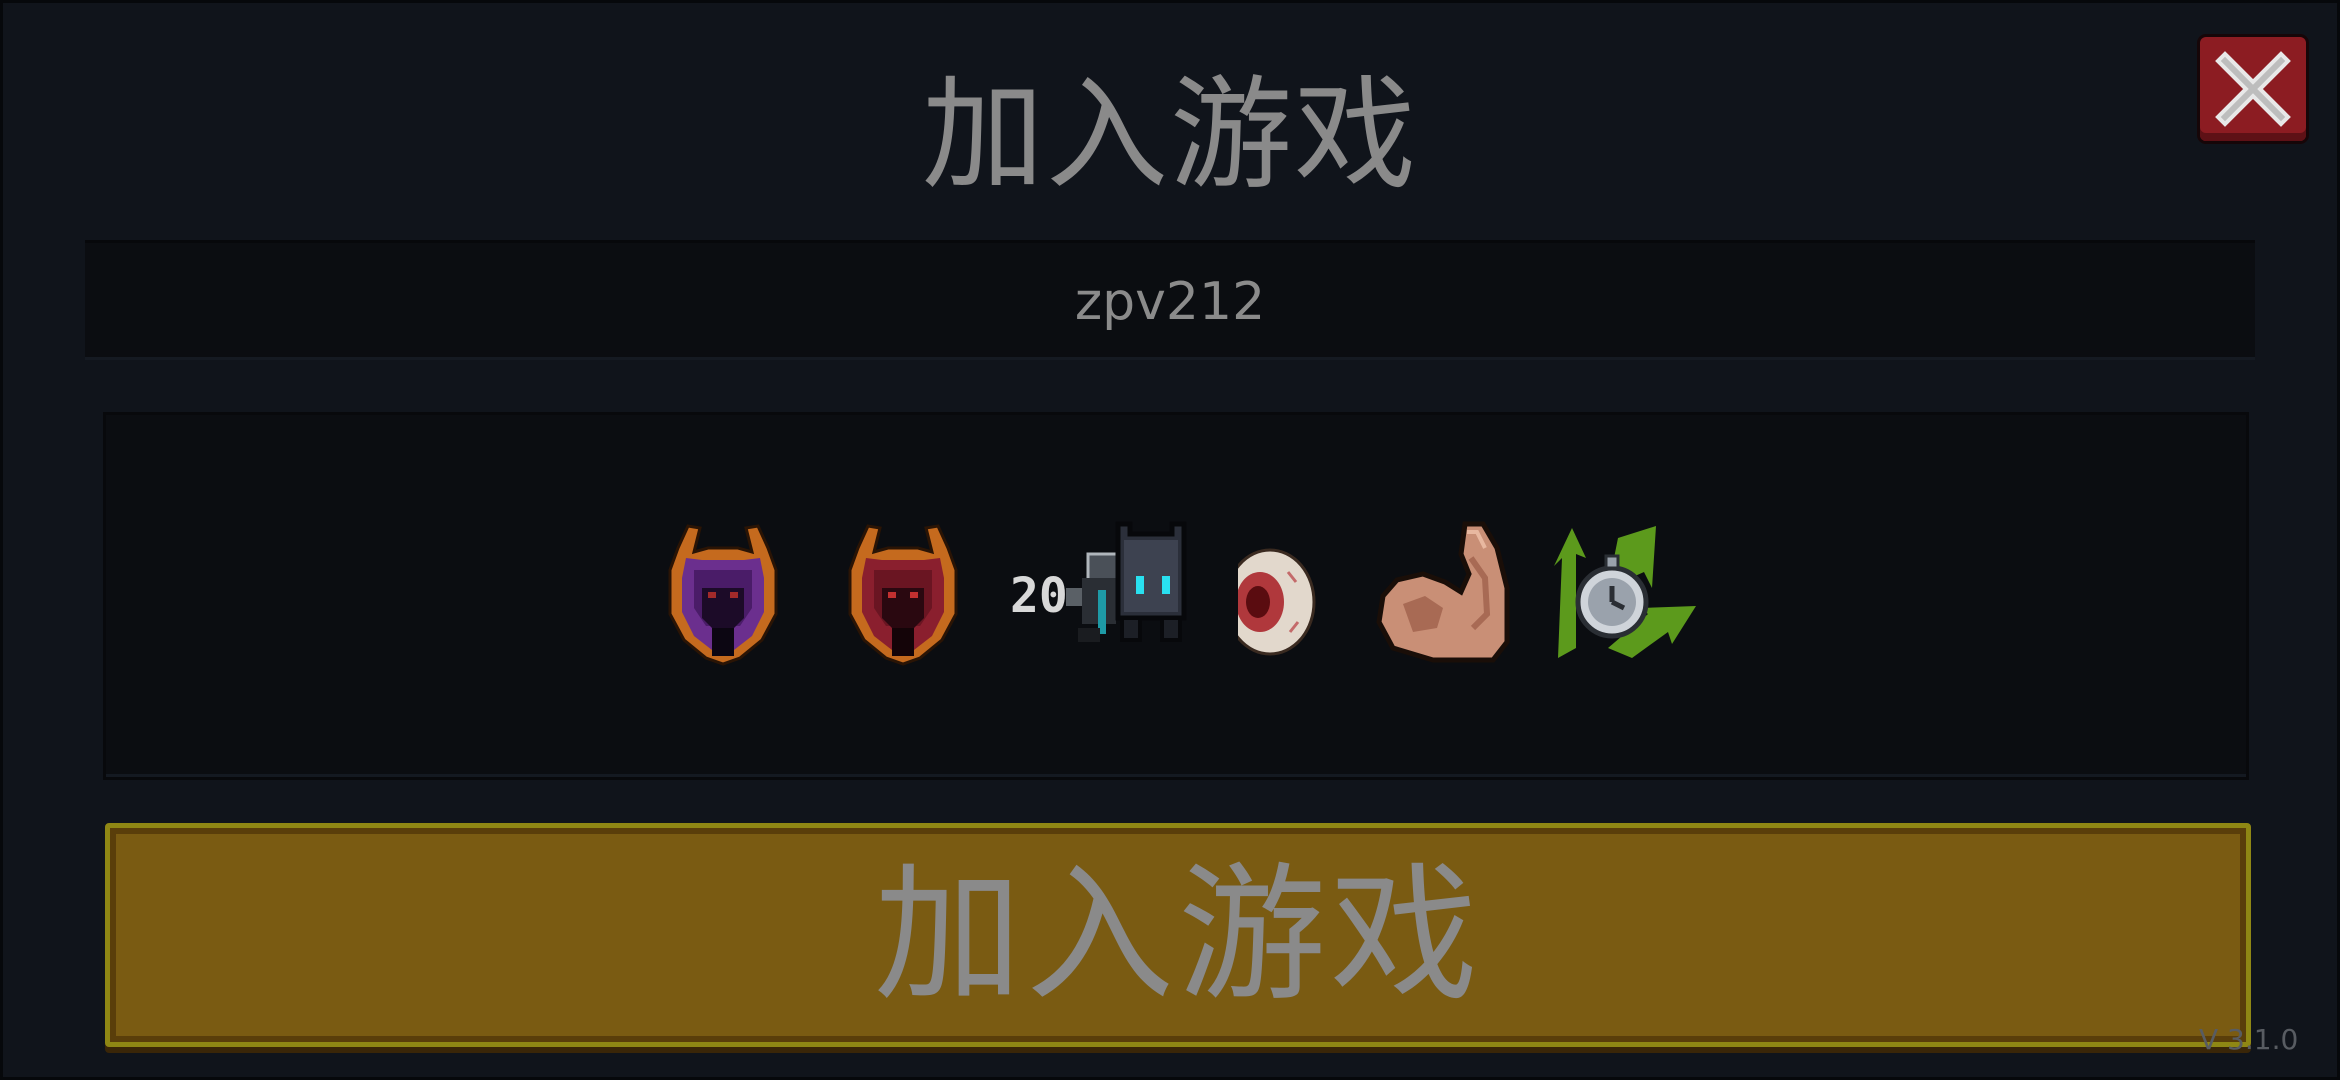 The image size is (2340, 1080). I want to click on close-button, so click(2253, 89).